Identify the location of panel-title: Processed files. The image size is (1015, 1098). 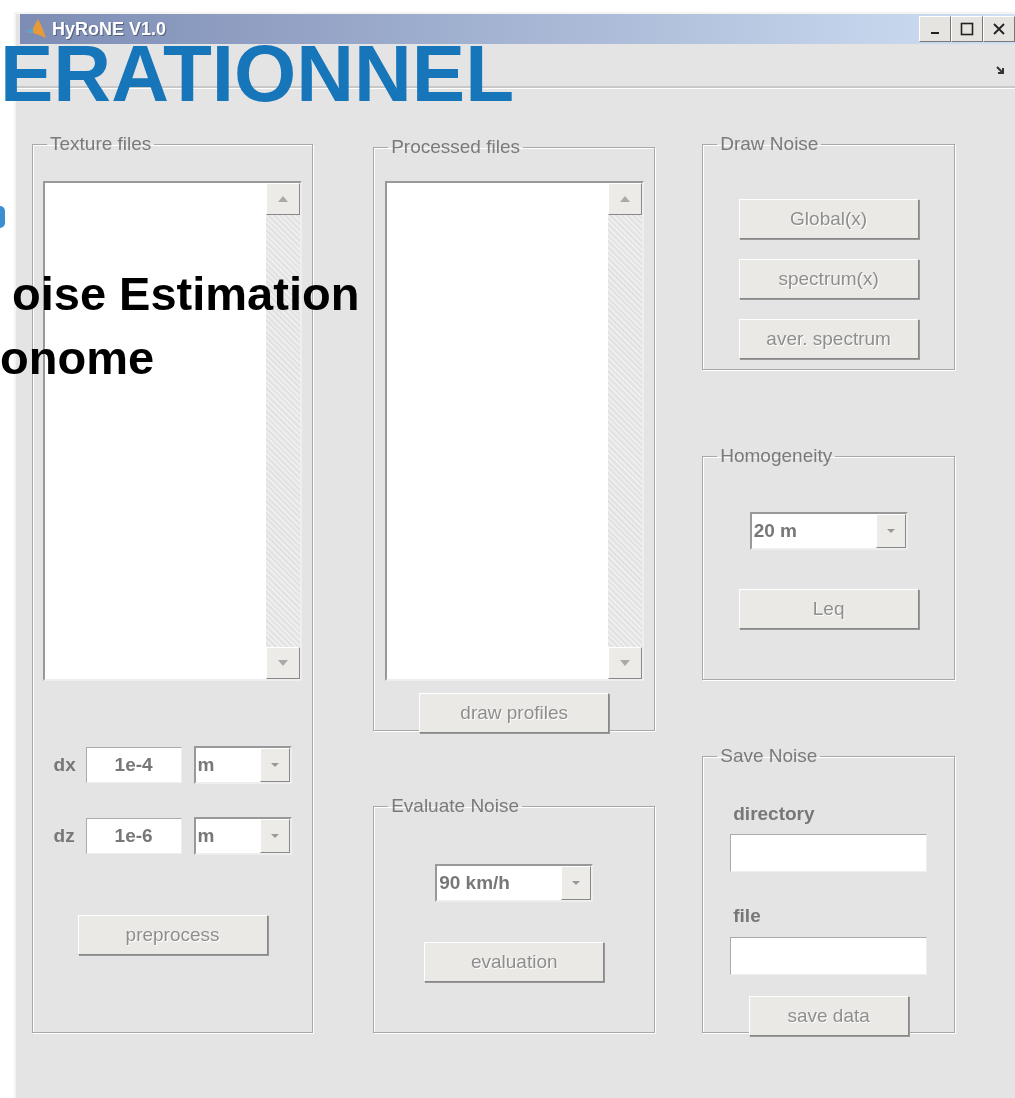
(455, 147).